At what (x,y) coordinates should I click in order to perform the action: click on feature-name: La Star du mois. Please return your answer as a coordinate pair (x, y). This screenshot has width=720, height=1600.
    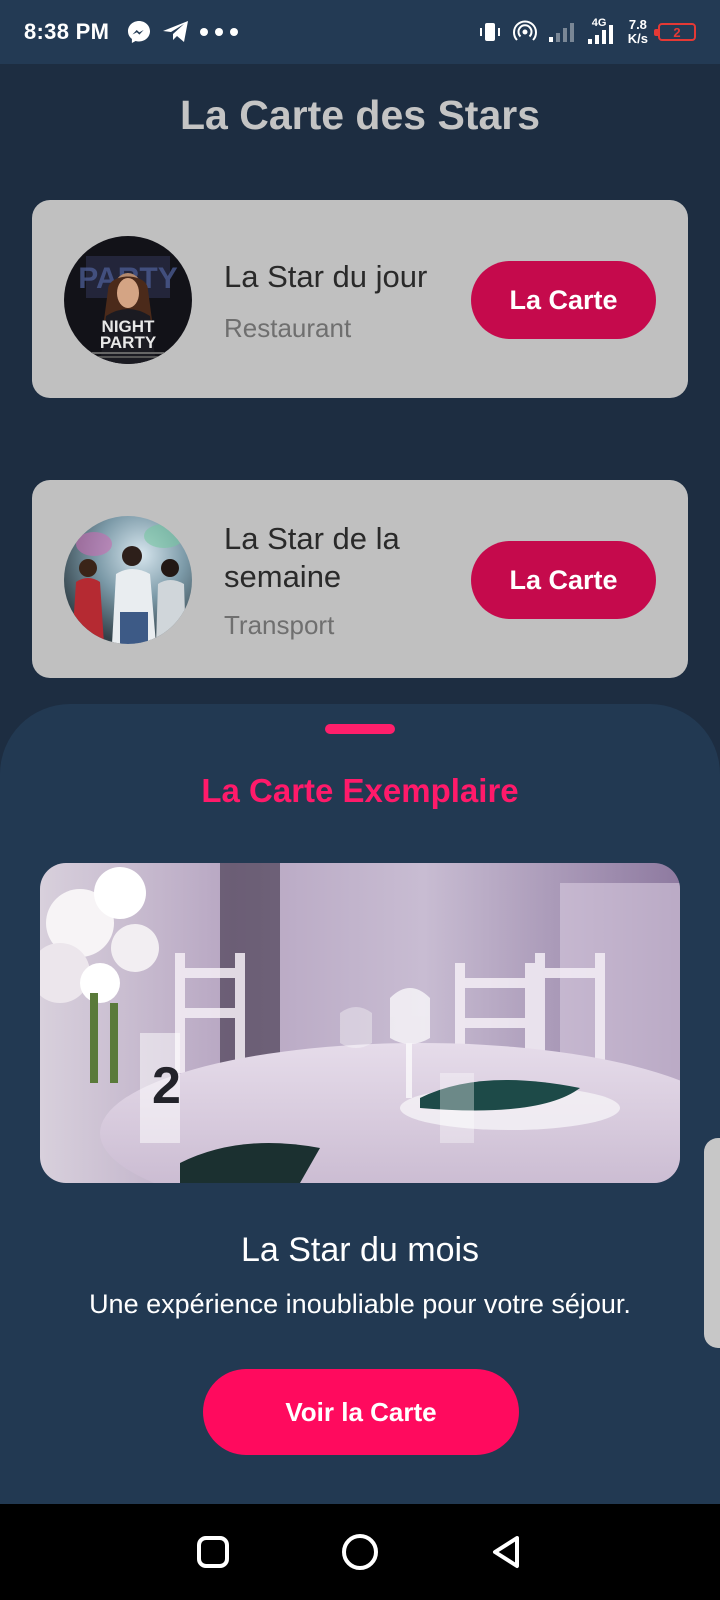
    Looking at the image, I should click on (360, 1250).